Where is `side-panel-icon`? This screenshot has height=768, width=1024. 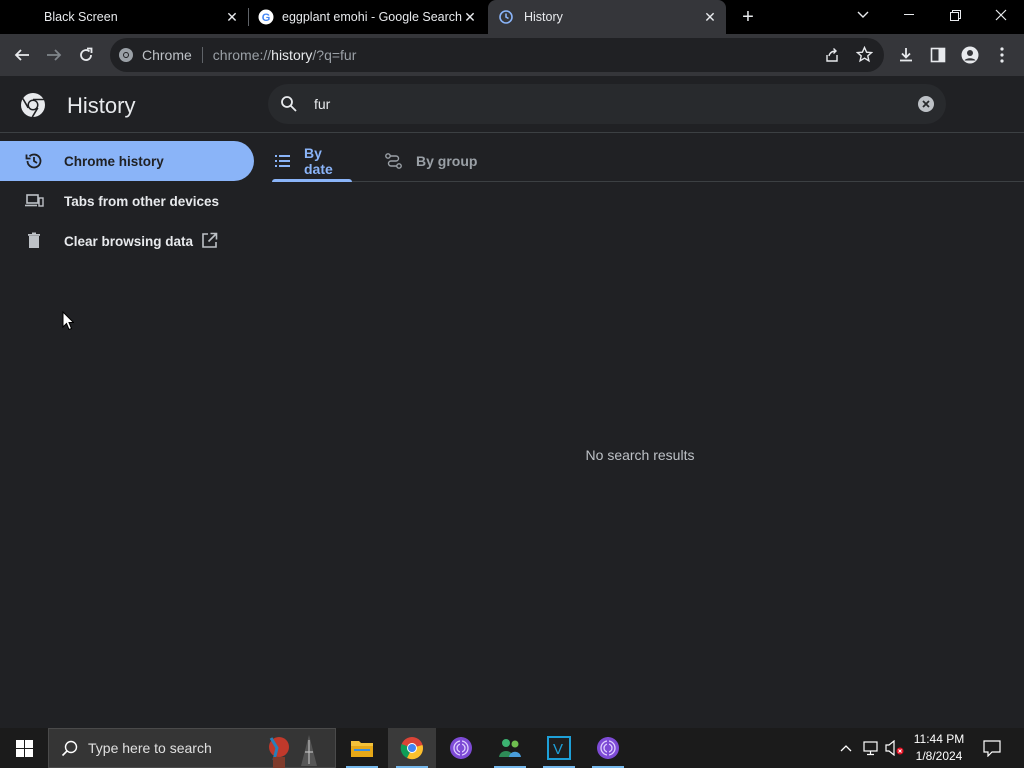
side-panel-icon is located at coordinates (938, 55).